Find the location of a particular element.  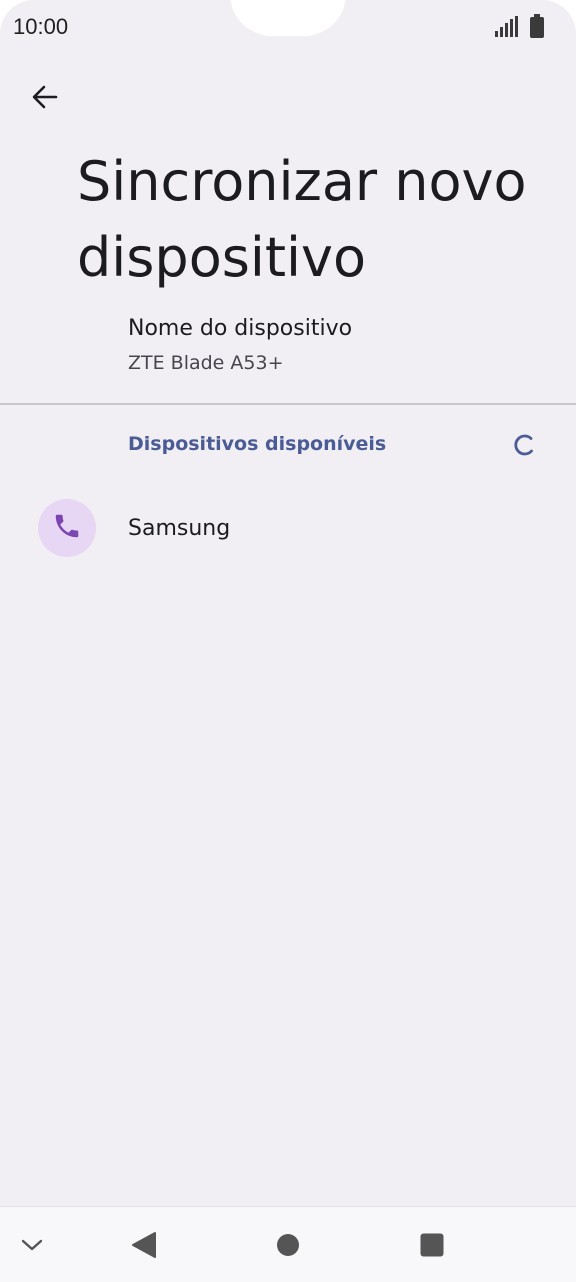

device-name-title: Nome do dispositivo is located at coordinates (240, 328).